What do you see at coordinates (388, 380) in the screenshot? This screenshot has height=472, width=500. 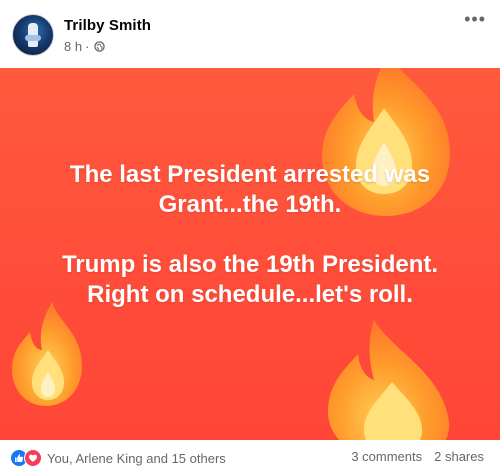 I see `fire-emoji-bottom-right` at bounding box center [388, 380].